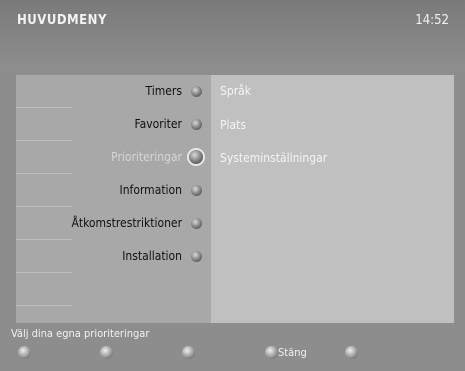 Image resolution: width=465 pixels, height=371 pixels. What do you see at coordinates (146, 157) in the screenshot?
I see `menu-item-label: Prioriteringar` at bounding box center [146, 157].